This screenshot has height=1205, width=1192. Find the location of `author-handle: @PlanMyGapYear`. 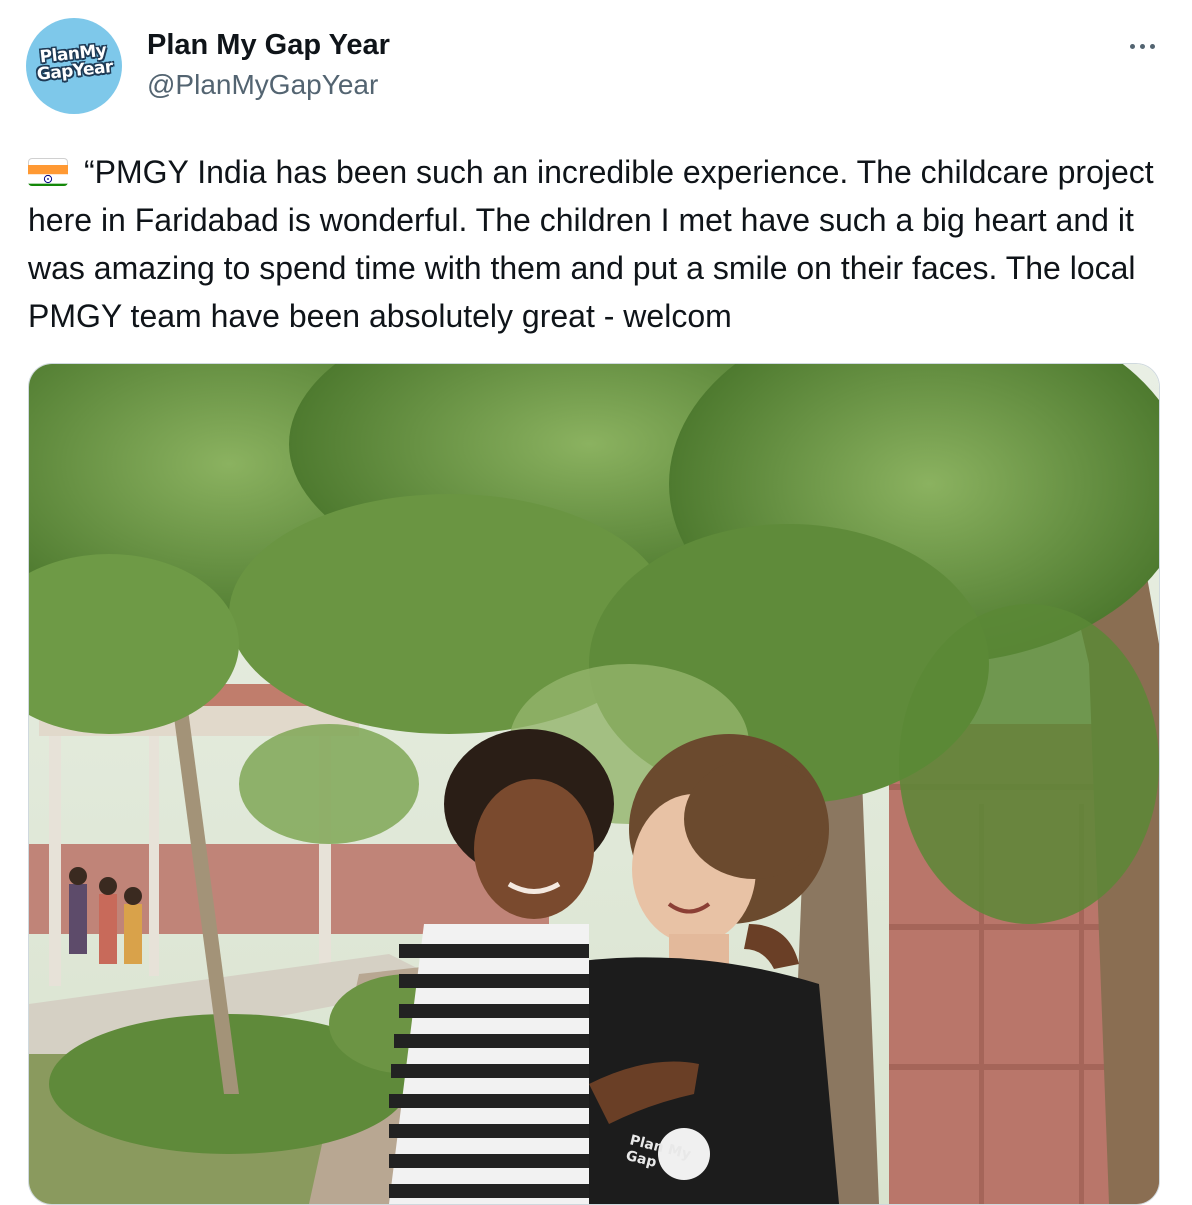

author-handle: @PlanMyGapYear is located at coordinates (262, 85).